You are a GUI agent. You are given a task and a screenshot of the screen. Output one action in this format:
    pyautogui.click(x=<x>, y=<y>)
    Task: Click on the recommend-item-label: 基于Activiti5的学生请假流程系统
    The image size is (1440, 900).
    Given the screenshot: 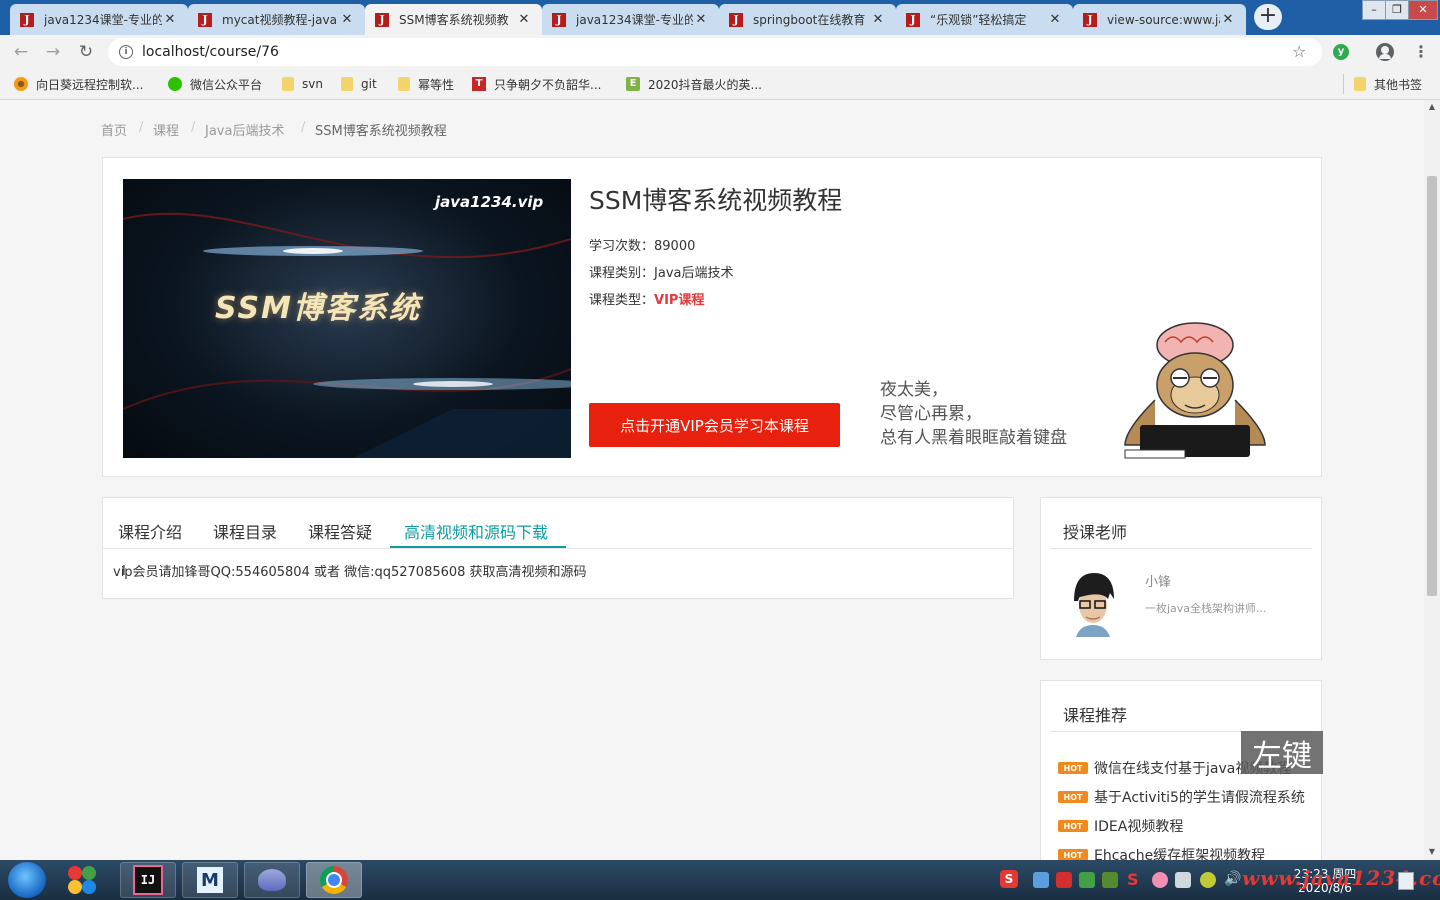 What is the action you would take?
    pyautogui.click(x=1199, y=797)
    